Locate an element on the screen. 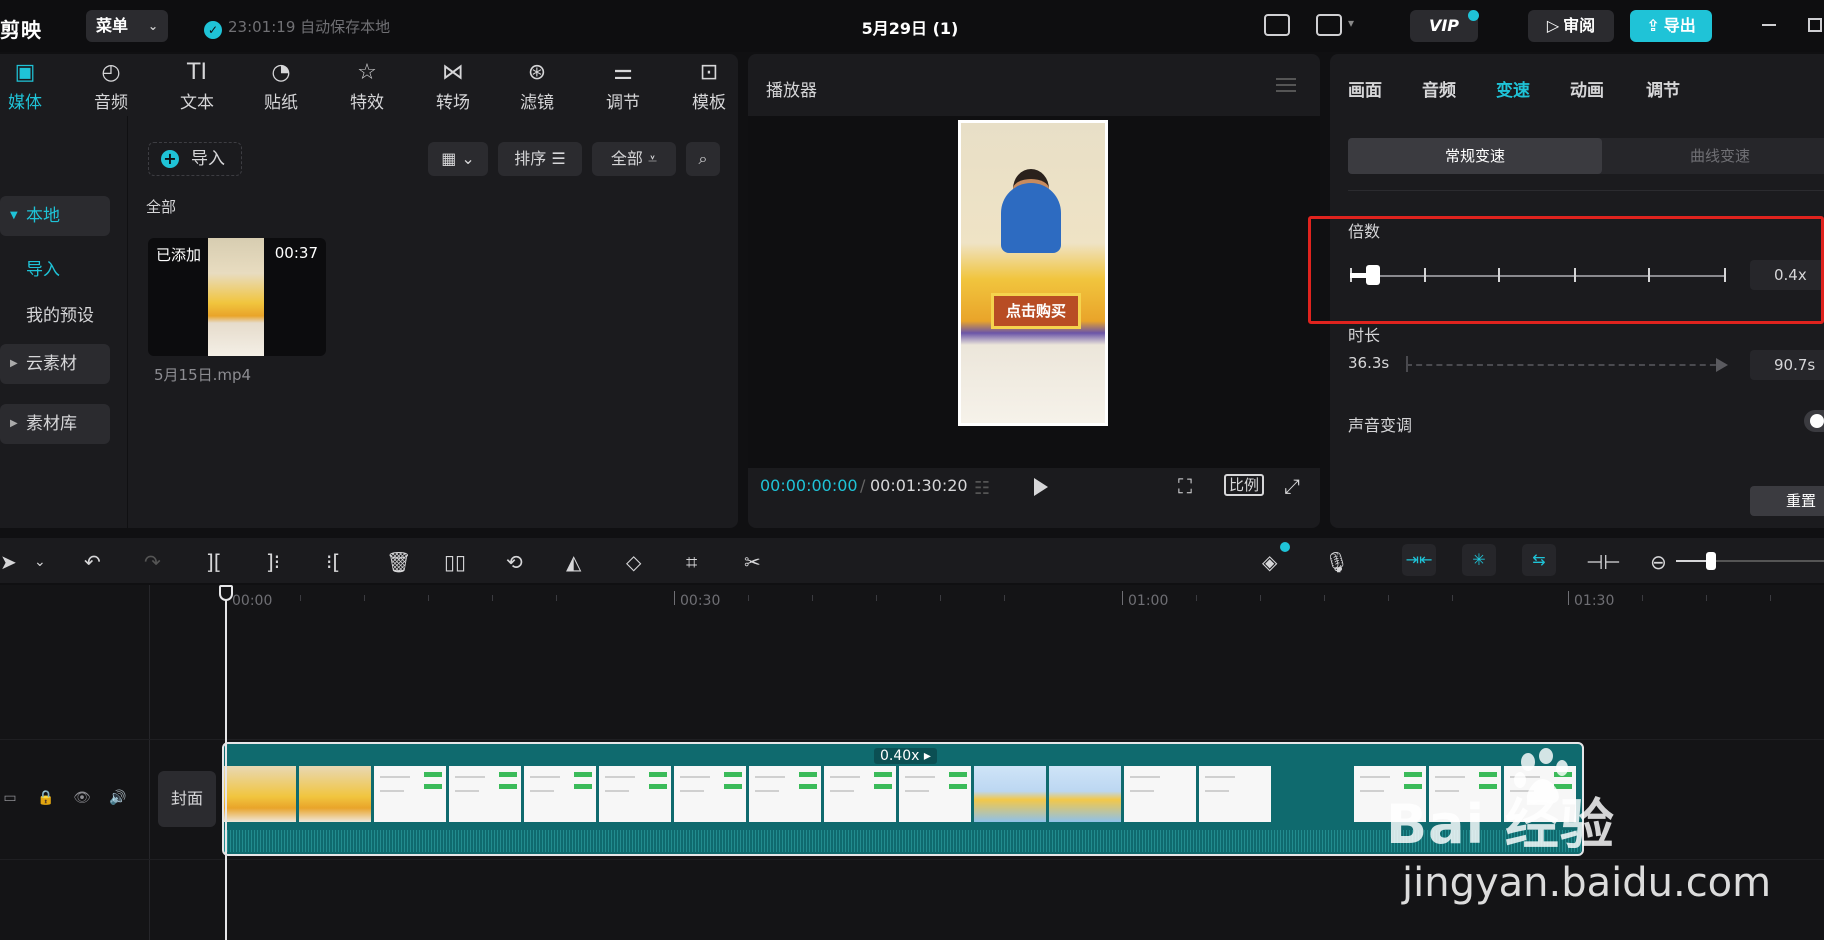 Image resolution: width=1824 pixels, height=940 pixels. filter-button: 全部 ⩡ is located at coordinates (634, 159).